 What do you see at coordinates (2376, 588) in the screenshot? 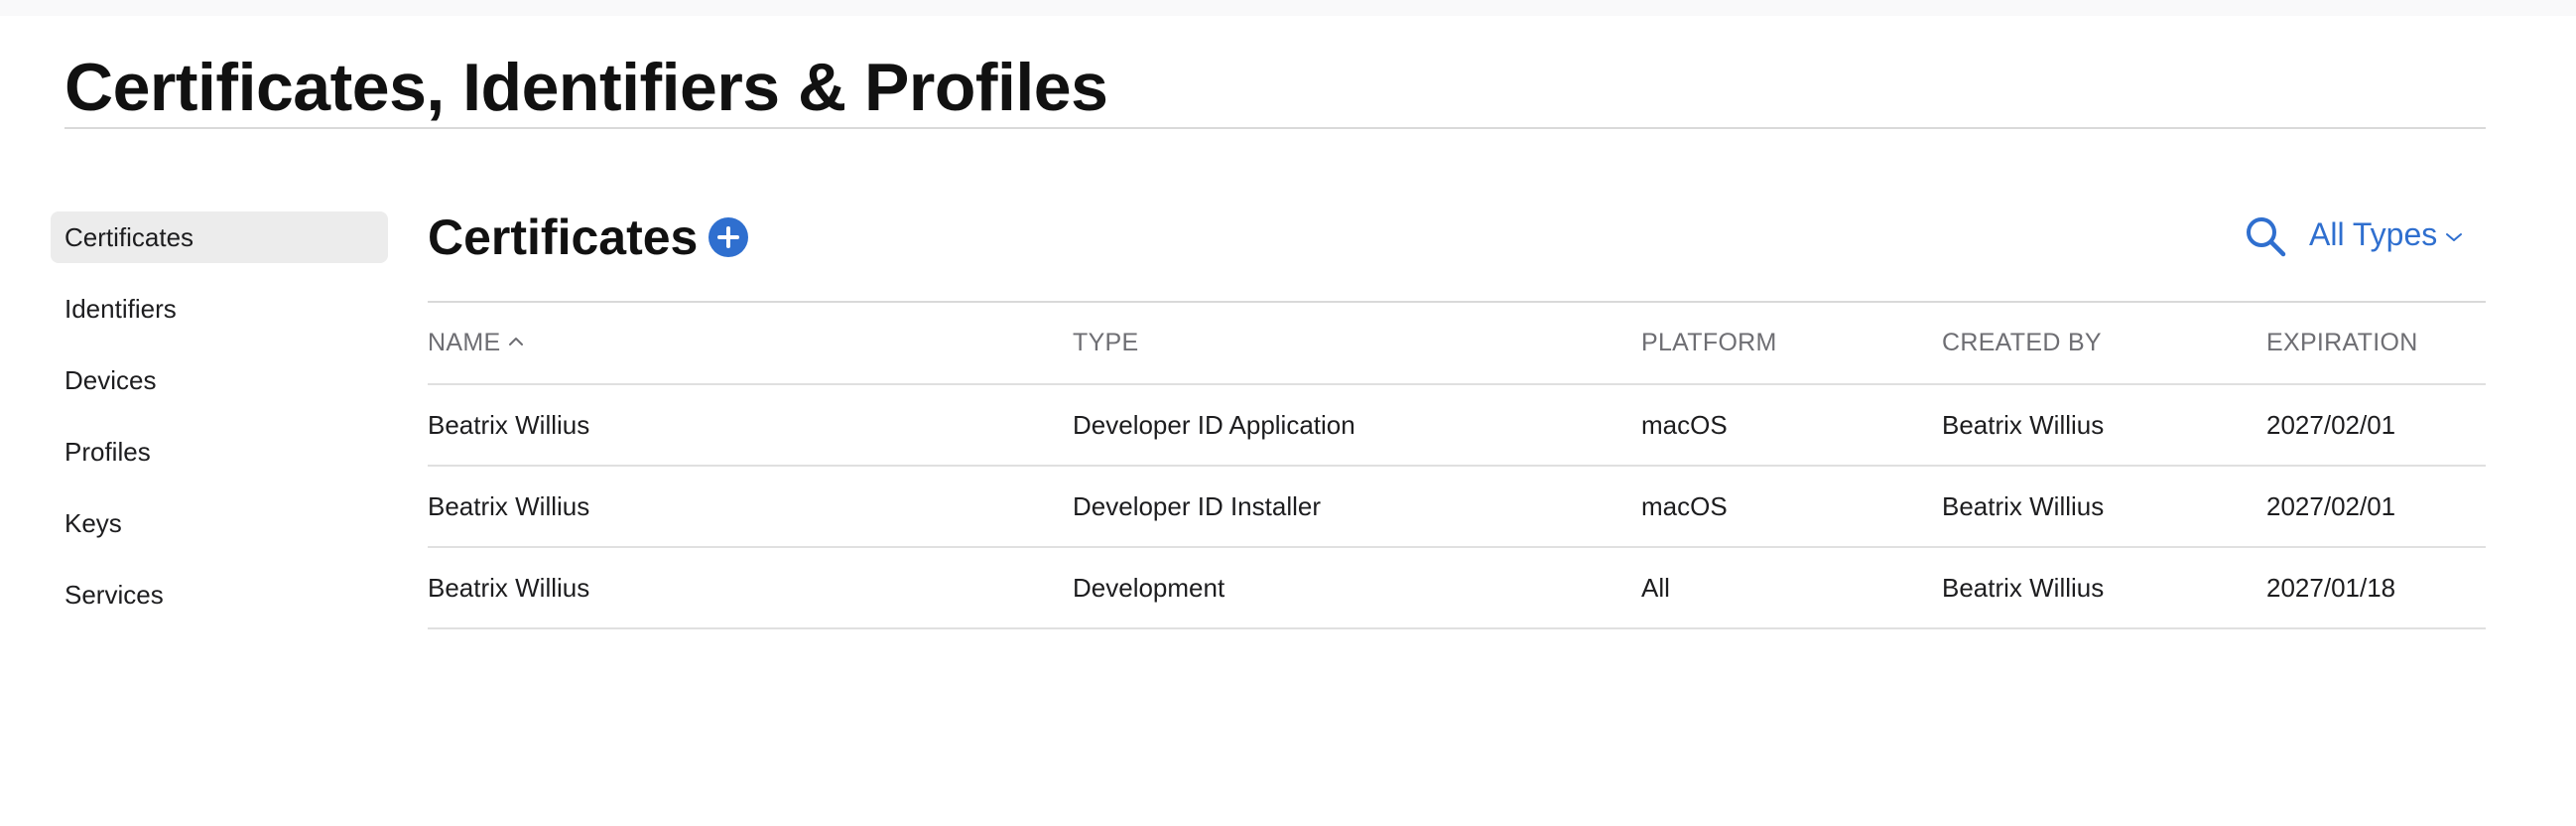
I see `cell-expiration: 2027/01/18` at bounding box center [2376, 588].